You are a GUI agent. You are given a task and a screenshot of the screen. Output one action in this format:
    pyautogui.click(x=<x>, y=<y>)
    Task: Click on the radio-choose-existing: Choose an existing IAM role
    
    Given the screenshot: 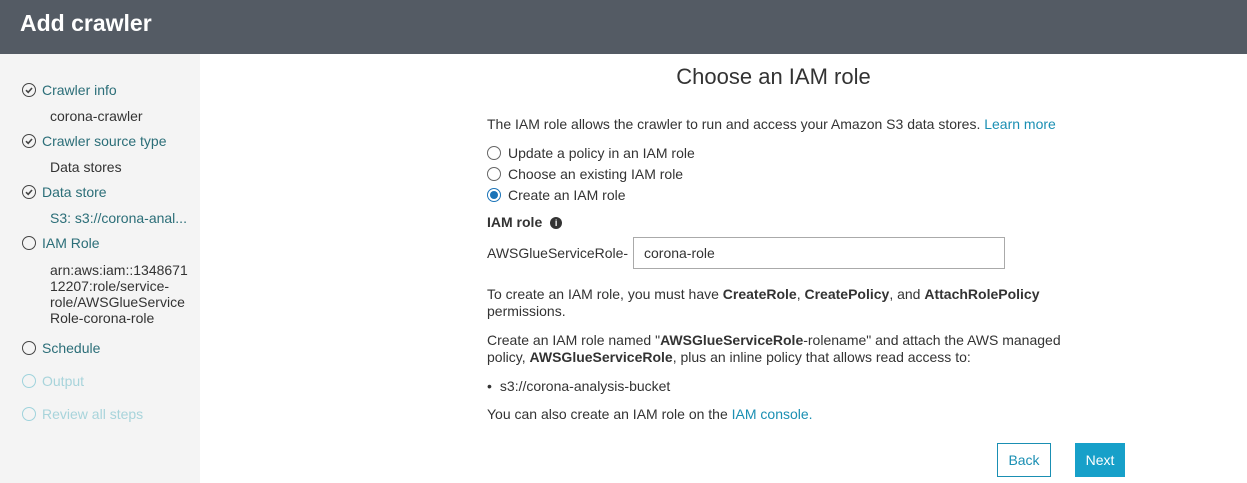 What is the action you would take?
    pyautogui.click(x=585, y=174)
    